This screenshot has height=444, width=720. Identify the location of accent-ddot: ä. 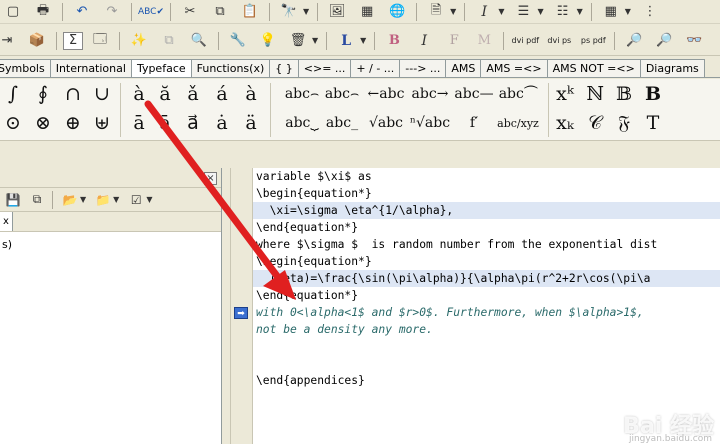
(251, 123).